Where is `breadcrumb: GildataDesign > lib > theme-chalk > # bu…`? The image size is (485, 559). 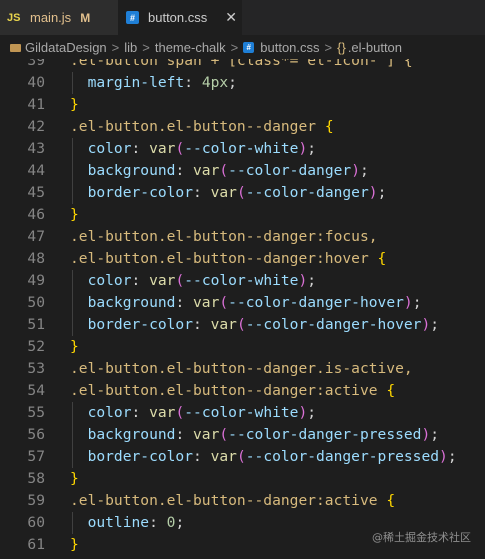 breadcrumb: GildataDesign > lib > theme-chalk > # bu… is located at coordinates (242, 47).